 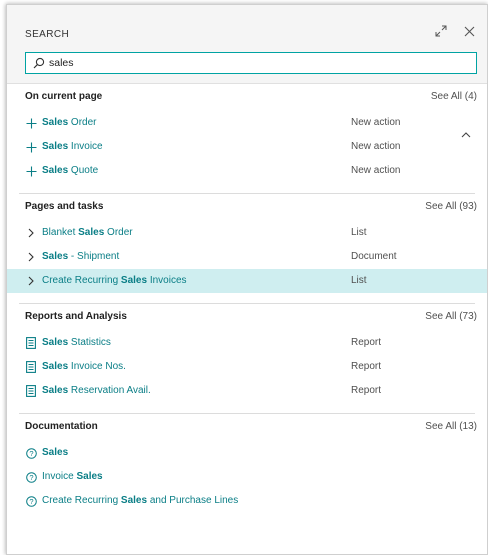 I want to click on close-icon, so click(x=469, y=31).